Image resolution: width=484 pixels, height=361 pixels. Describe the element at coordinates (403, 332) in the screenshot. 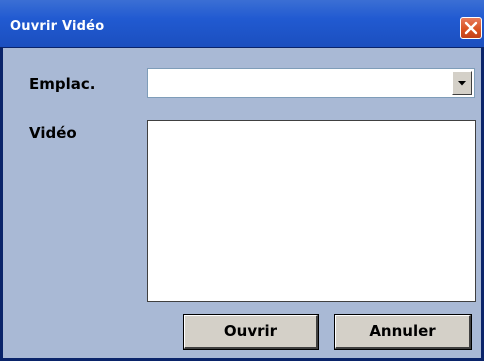

I see `cancel-button: Annuler` at that location.